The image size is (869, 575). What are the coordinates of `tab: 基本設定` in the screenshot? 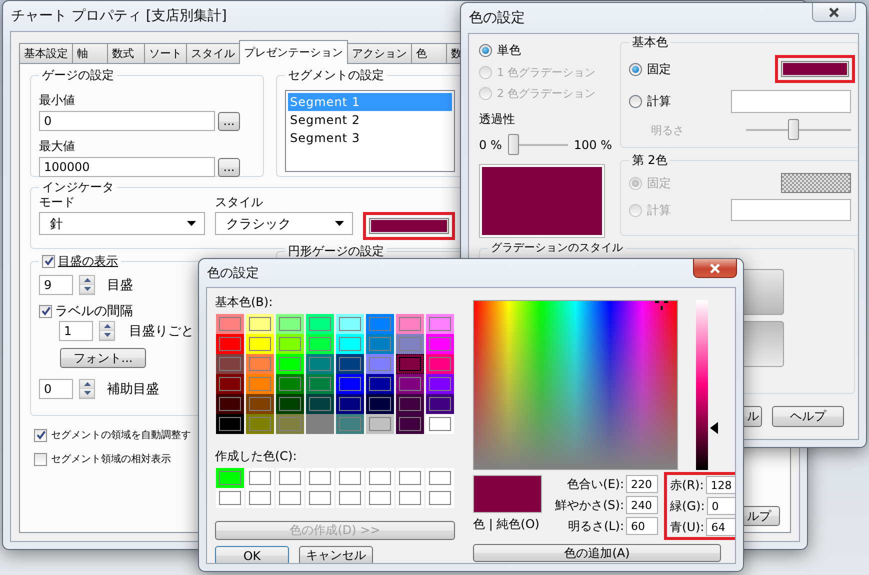 It's located at (46, 53).